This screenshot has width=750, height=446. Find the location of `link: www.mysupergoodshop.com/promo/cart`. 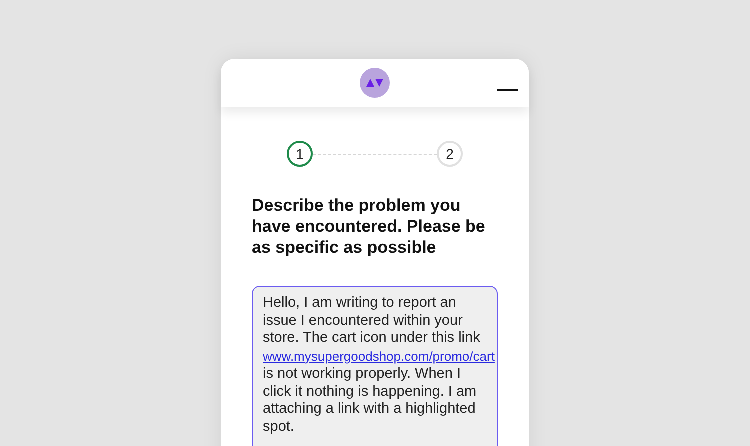

link: www.mysupergoodshop.com/promo/cart is located at coordinates (379, 356).